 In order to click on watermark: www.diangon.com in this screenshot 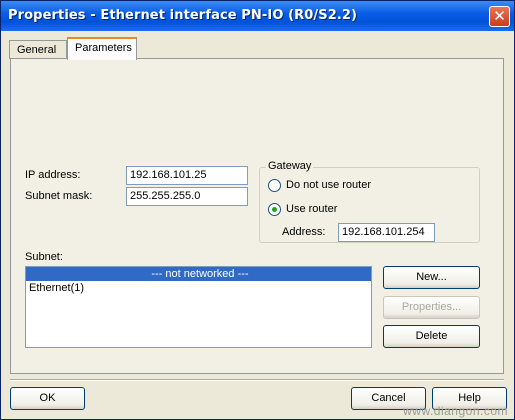, I will do `click(455, 411)`.